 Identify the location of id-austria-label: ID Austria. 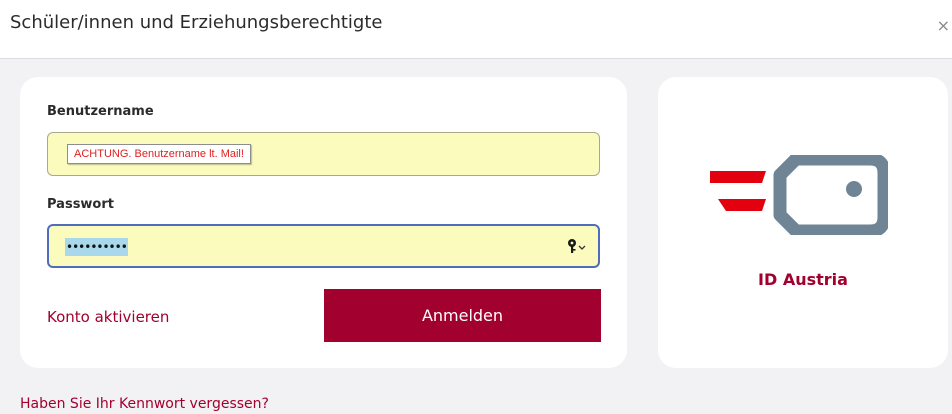
(803, 279).